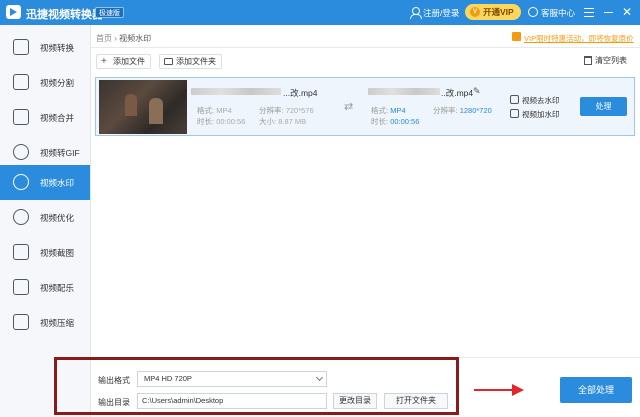 The image size is (640, 417). I want to click on breadcrumb: 首页 › 视频水印, so click(123, 38).